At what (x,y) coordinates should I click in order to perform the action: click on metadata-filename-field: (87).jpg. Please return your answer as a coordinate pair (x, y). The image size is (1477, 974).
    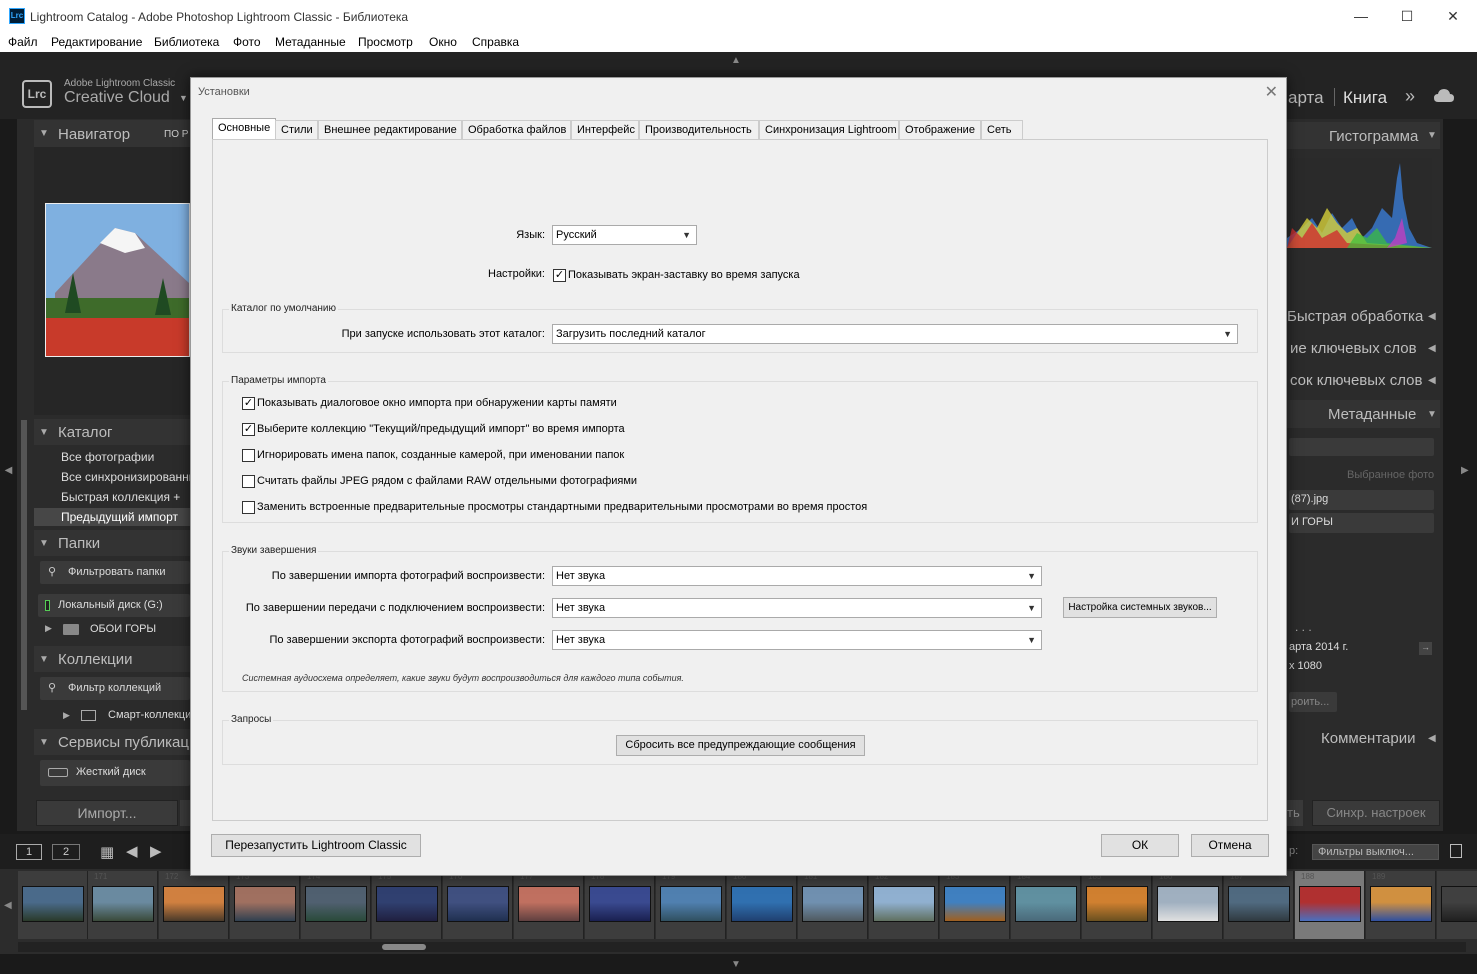
    Looking at the image, I should click on (1361, 500).